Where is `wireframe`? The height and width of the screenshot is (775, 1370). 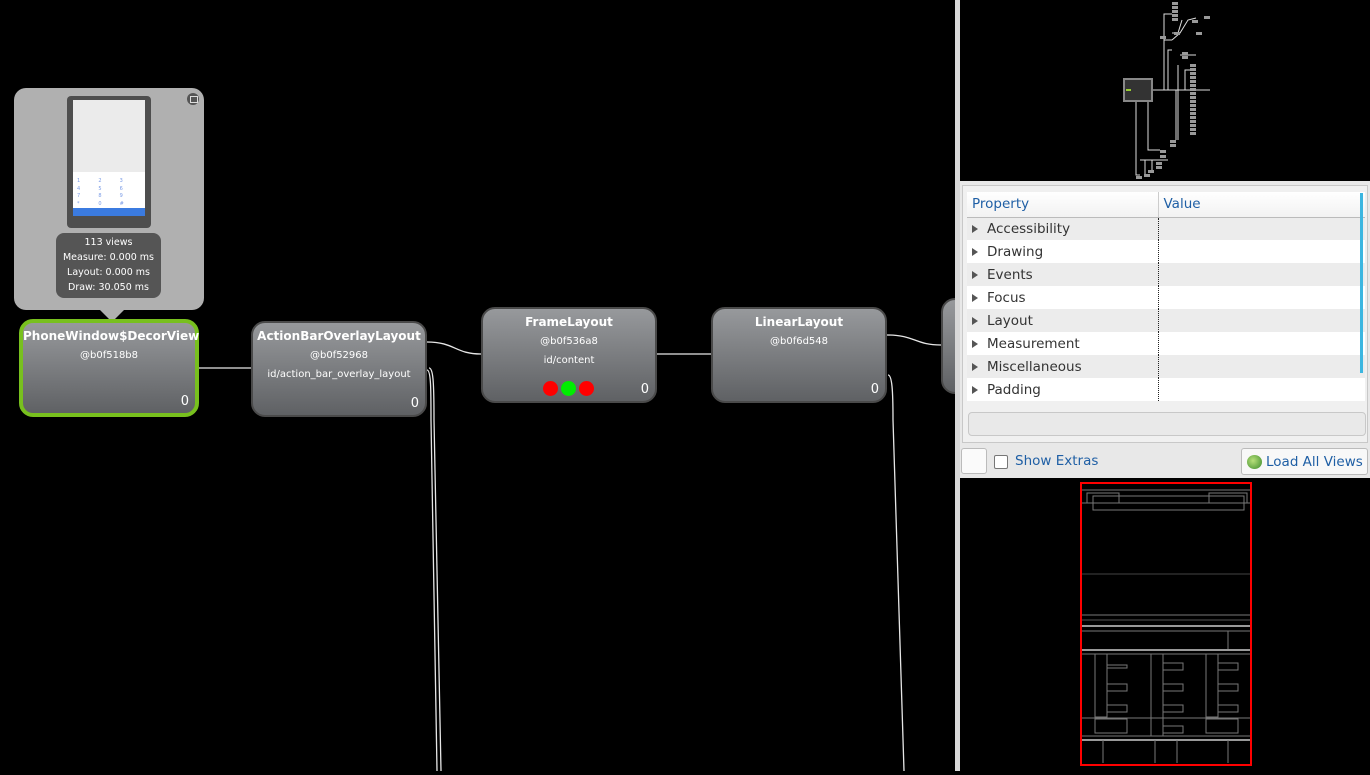
wireframe is located at coordinates (1166, 624).